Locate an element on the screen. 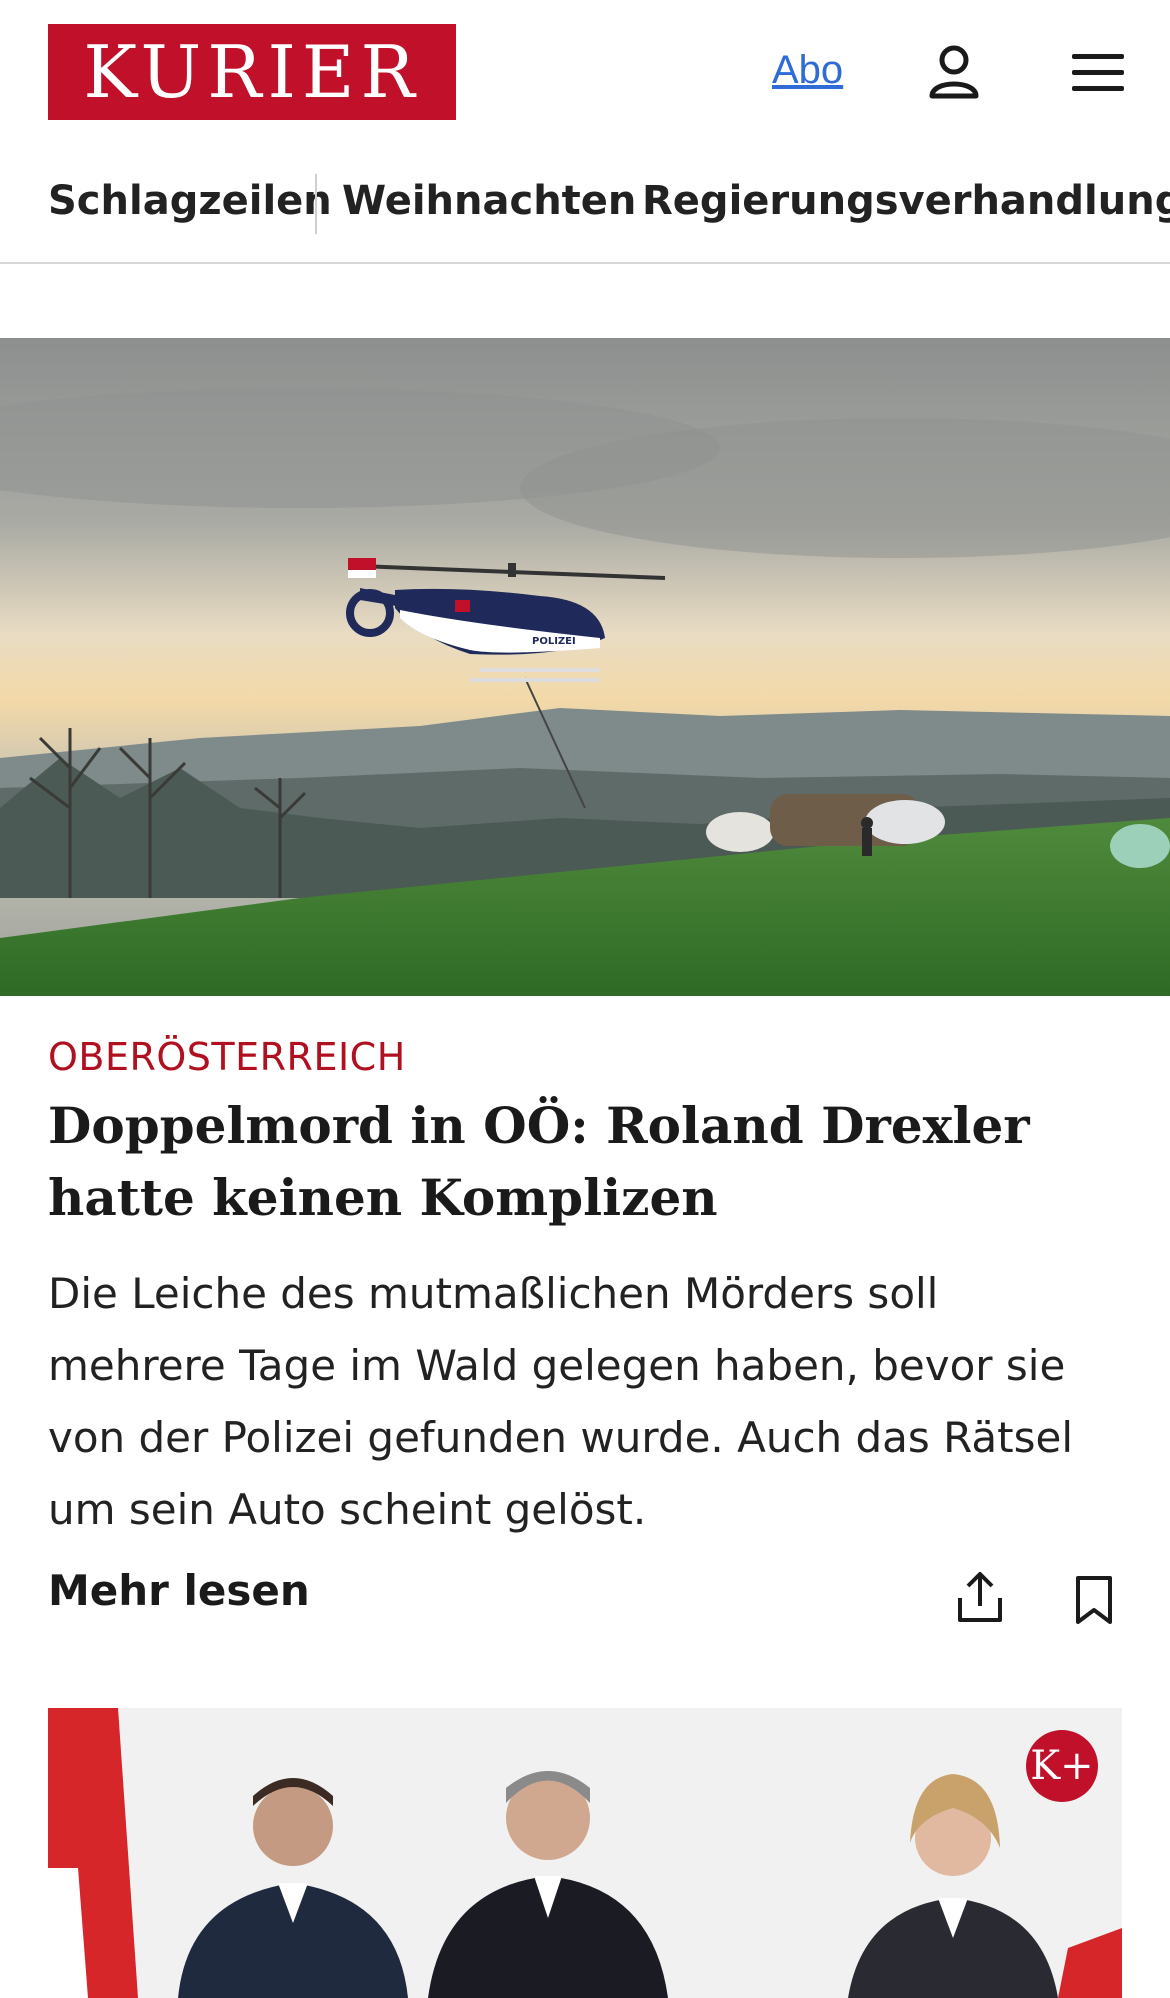 The width and height of the screenshot is (1170, 1998). hamburger-menu-icon is located at coordinates (1098, 72).